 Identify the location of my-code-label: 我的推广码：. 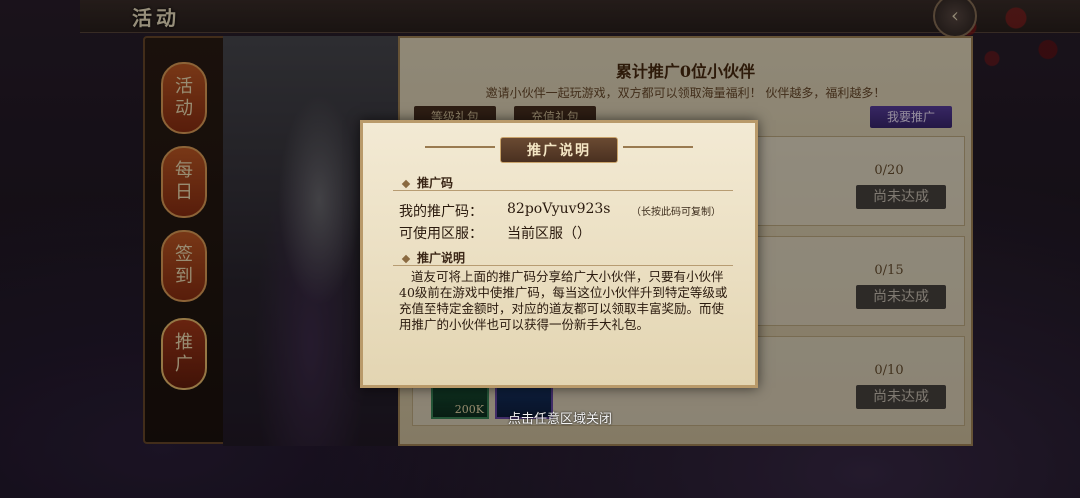
(441, 212).